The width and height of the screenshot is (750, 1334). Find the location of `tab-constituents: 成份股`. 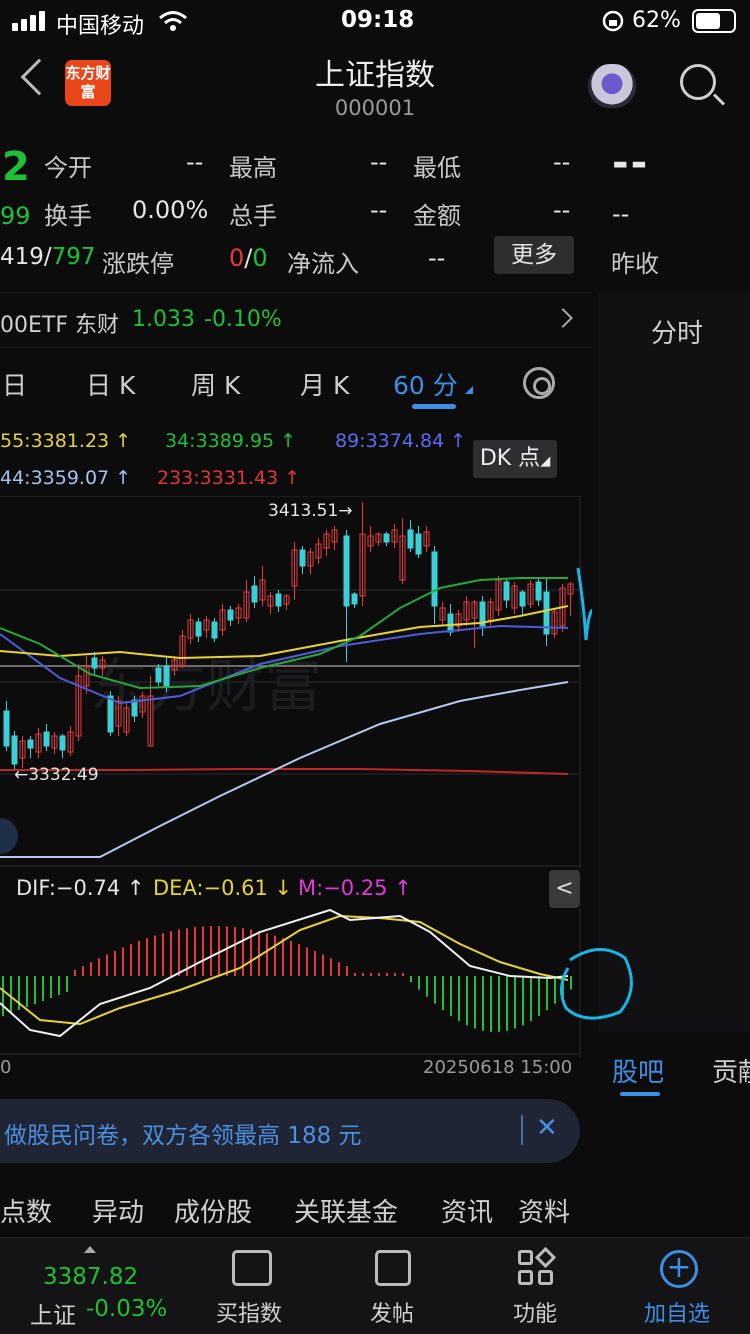

tab-constituents: 成份股 is located at coordinates (213, 1210).